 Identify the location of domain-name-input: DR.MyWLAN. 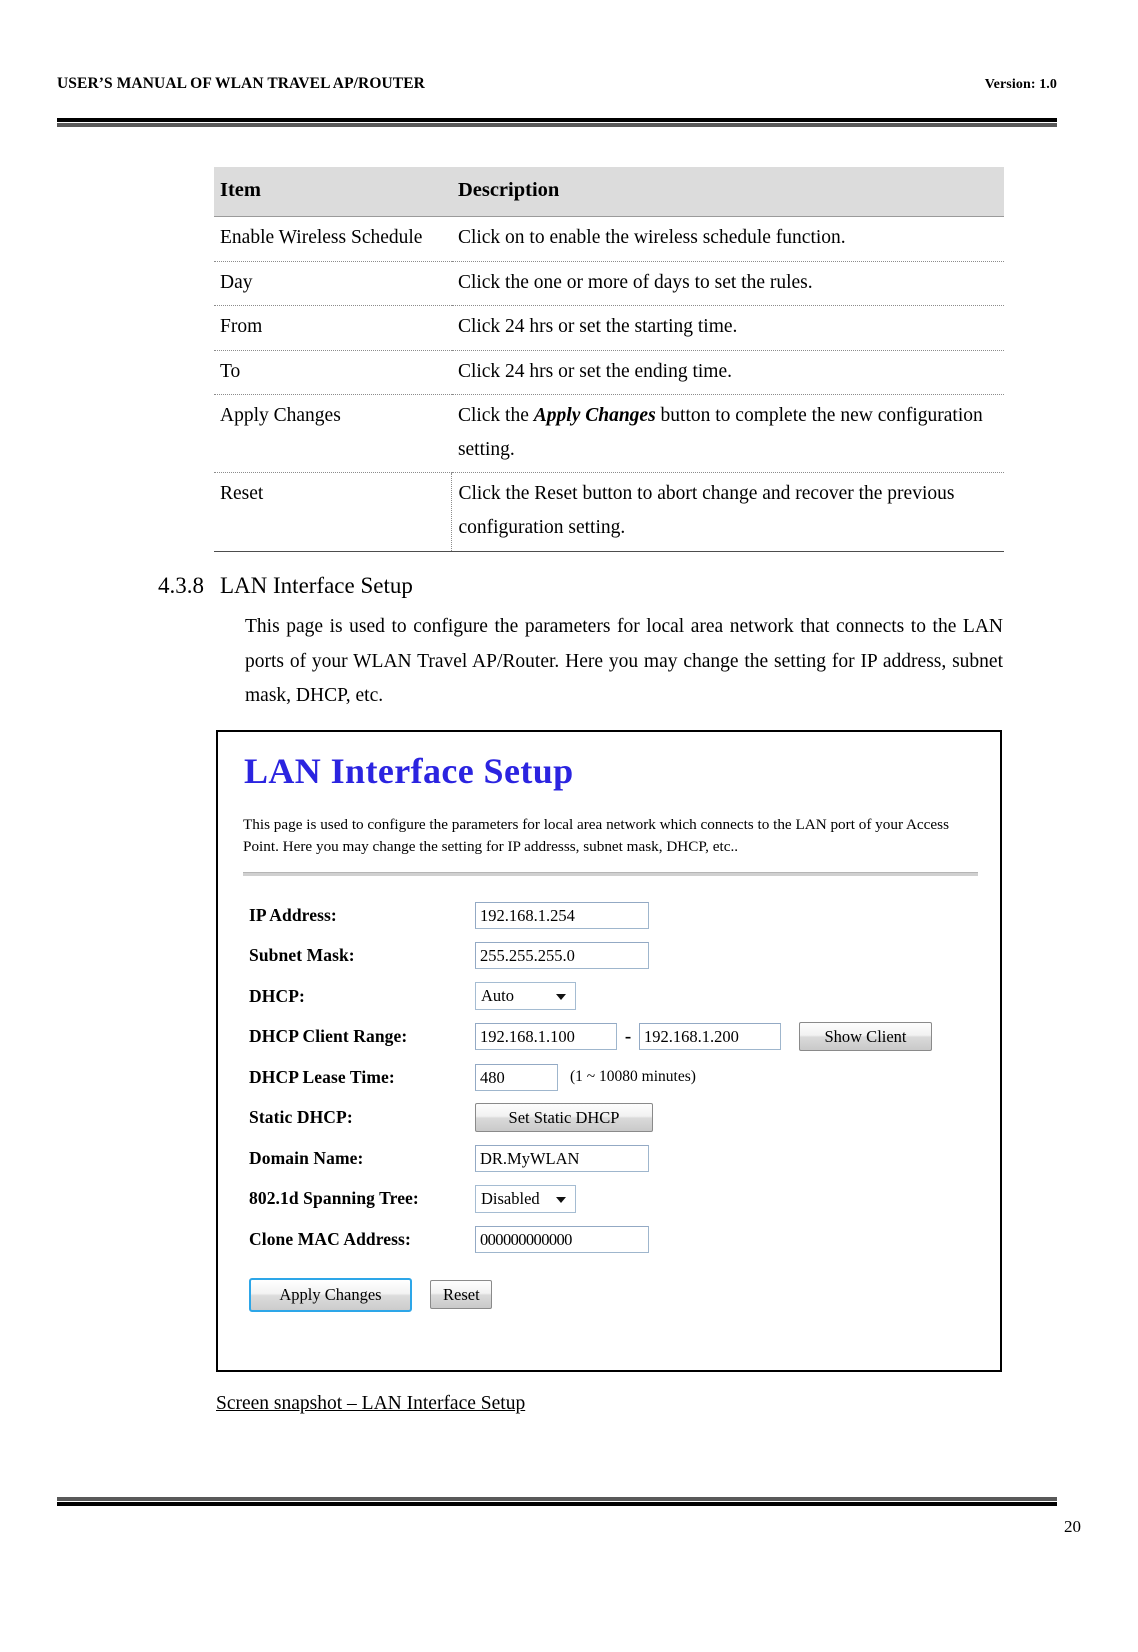
(562, 1158).